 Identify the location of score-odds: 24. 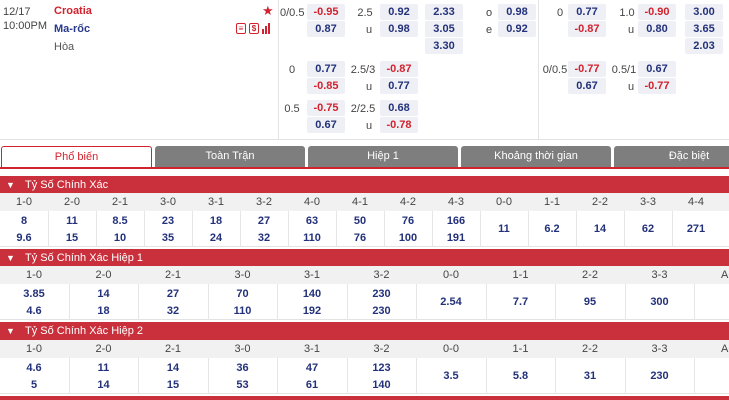
(216, 238).